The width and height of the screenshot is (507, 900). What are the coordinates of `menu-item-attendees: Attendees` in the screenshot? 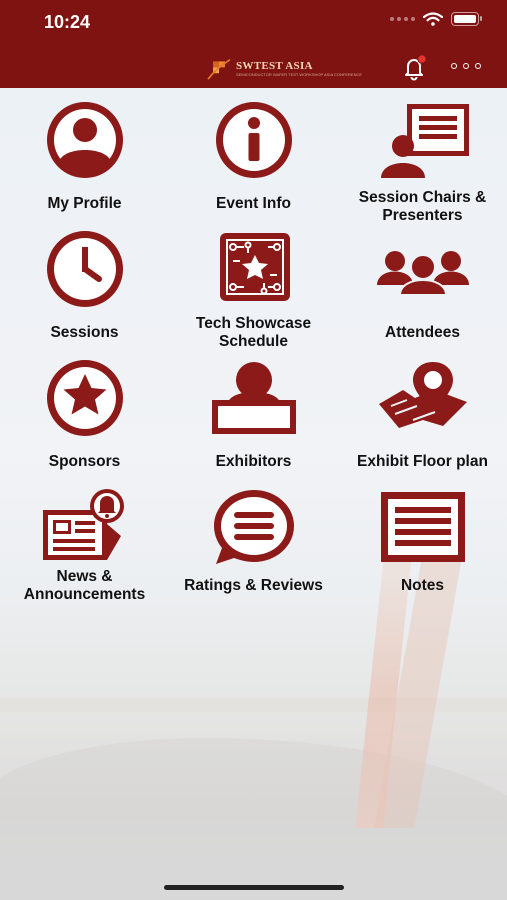 It's located at (422, 286).